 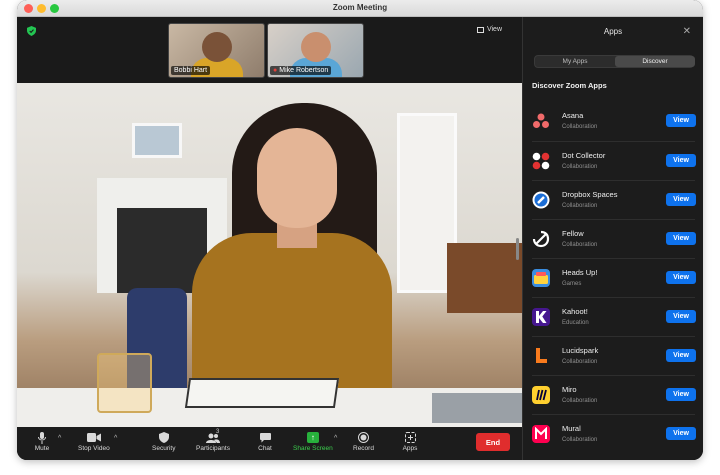 I want to click on app-list-item: Heads Up! Games View, so click(x=614, y=277).